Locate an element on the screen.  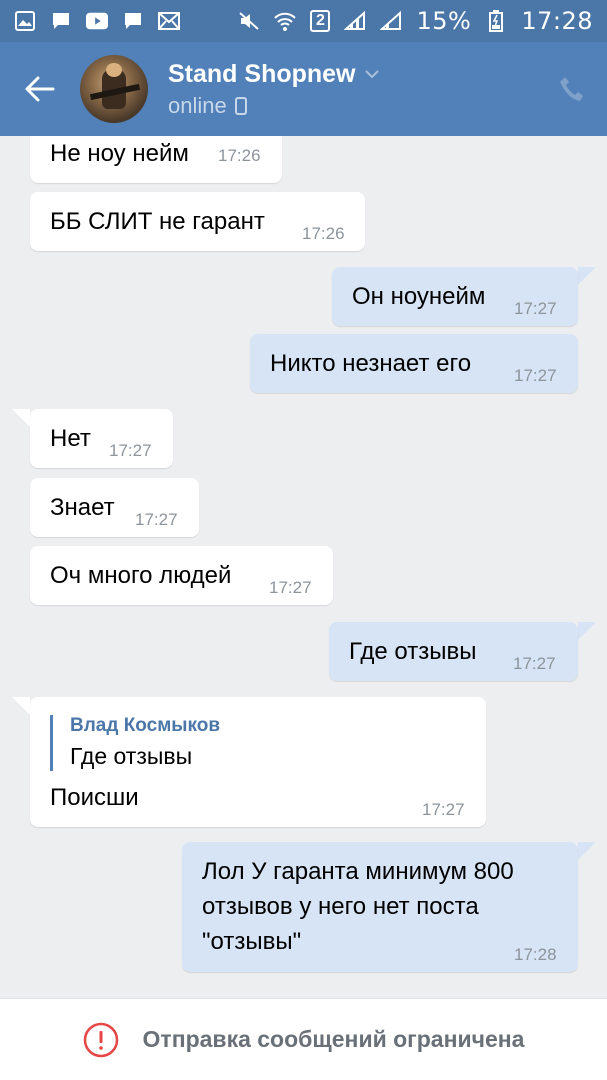
chat-title: Stand Shopnew is located at coordinates (262, 73).